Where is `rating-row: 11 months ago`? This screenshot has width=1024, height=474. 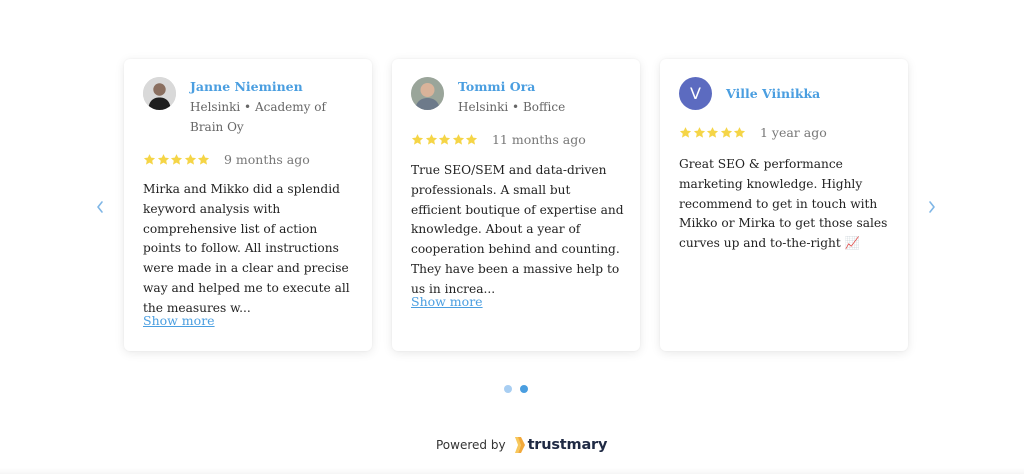
rating-row: 11 months ago is located at coordinates (498, 139).